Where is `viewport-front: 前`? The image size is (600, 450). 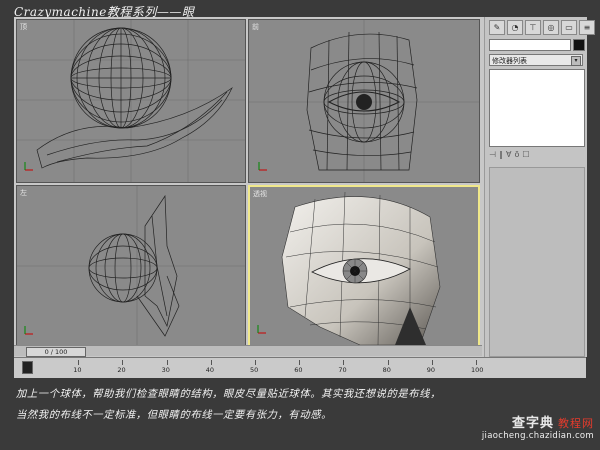
viewport-front: 前 is located at coordinates (364, 101).